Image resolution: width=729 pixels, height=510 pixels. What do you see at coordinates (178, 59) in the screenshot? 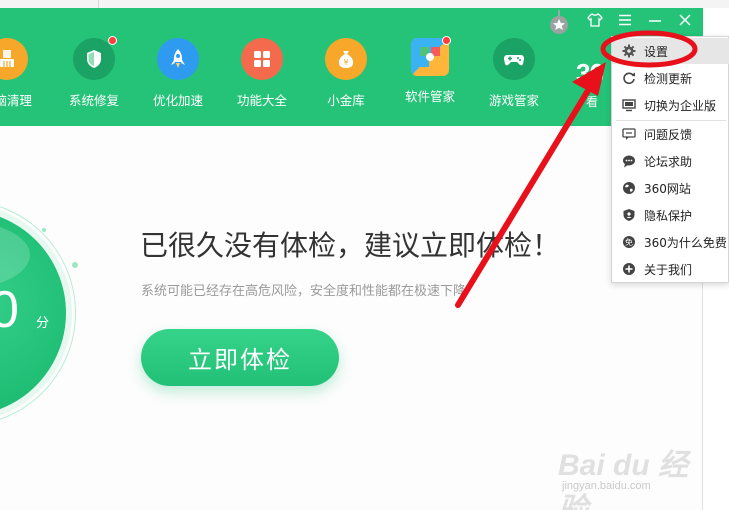
I see `rocket-icon` at bounding box center [178, 59].